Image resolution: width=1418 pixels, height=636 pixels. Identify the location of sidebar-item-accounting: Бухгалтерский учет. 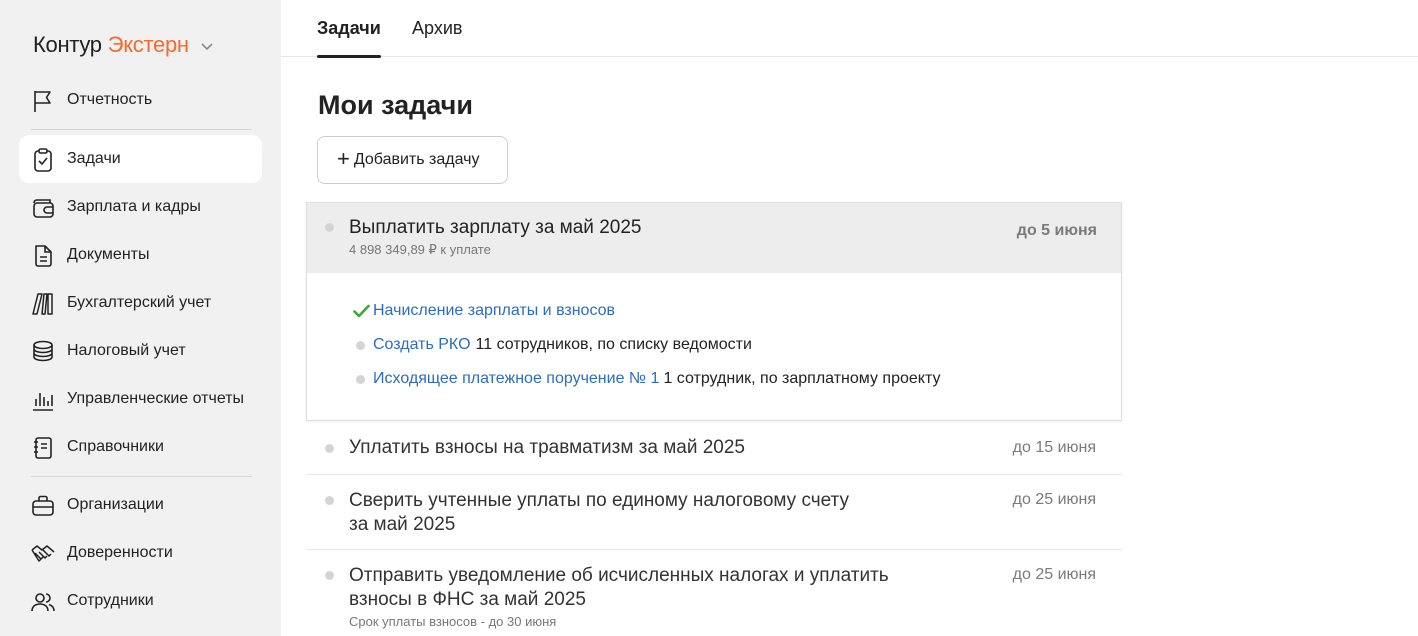
(140, 303).